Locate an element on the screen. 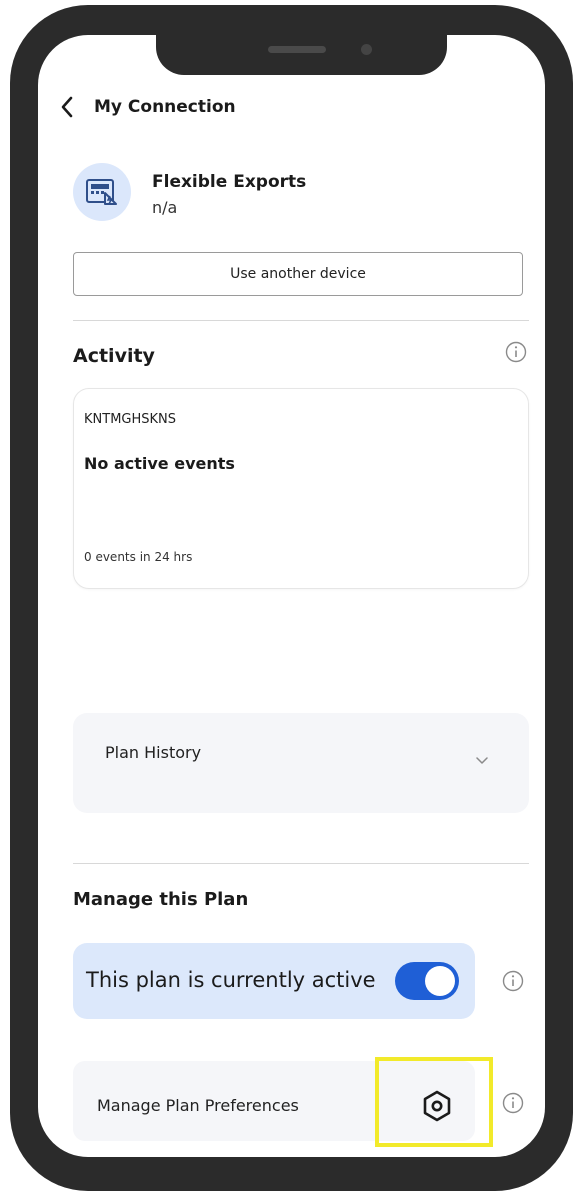 The width and height of the screenshot is (583, 1196). device-code: KNTMGHSKNS is located at coordinates (130, 419).